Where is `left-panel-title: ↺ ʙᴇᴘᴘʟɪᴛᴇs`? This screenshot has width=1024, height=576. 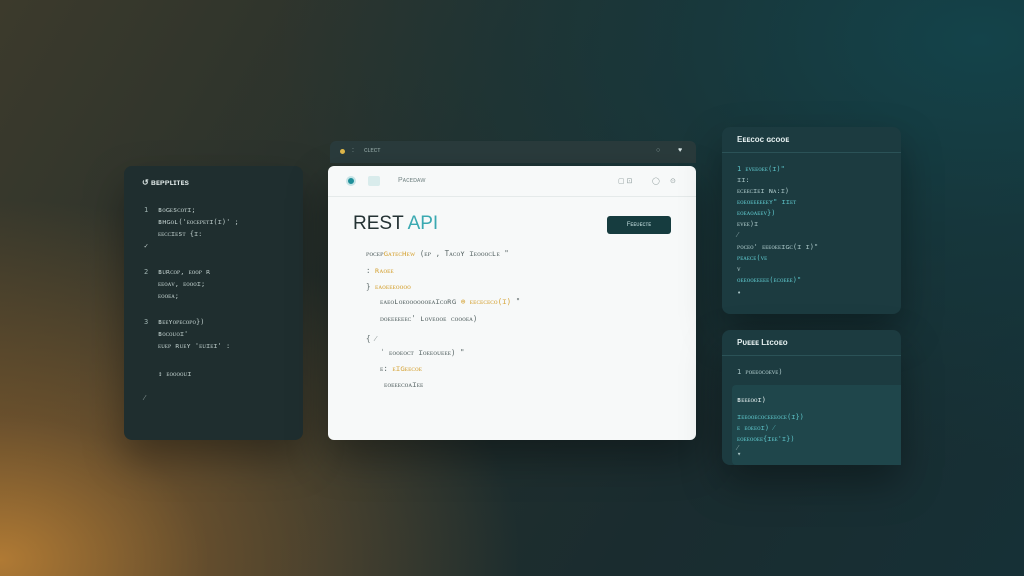
left-panel-title: ↺ ʙᴇᴘᴘʟɪᴛᴇs is located at coordinates (165, 182).